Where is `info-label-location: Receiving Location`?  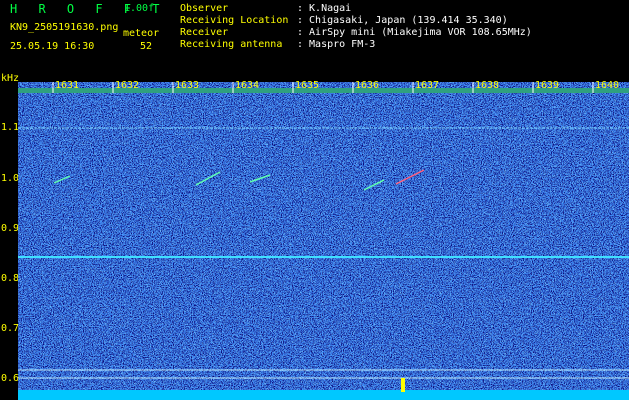 info-label-location: Receiving Location is located at coordinates (234, 20).